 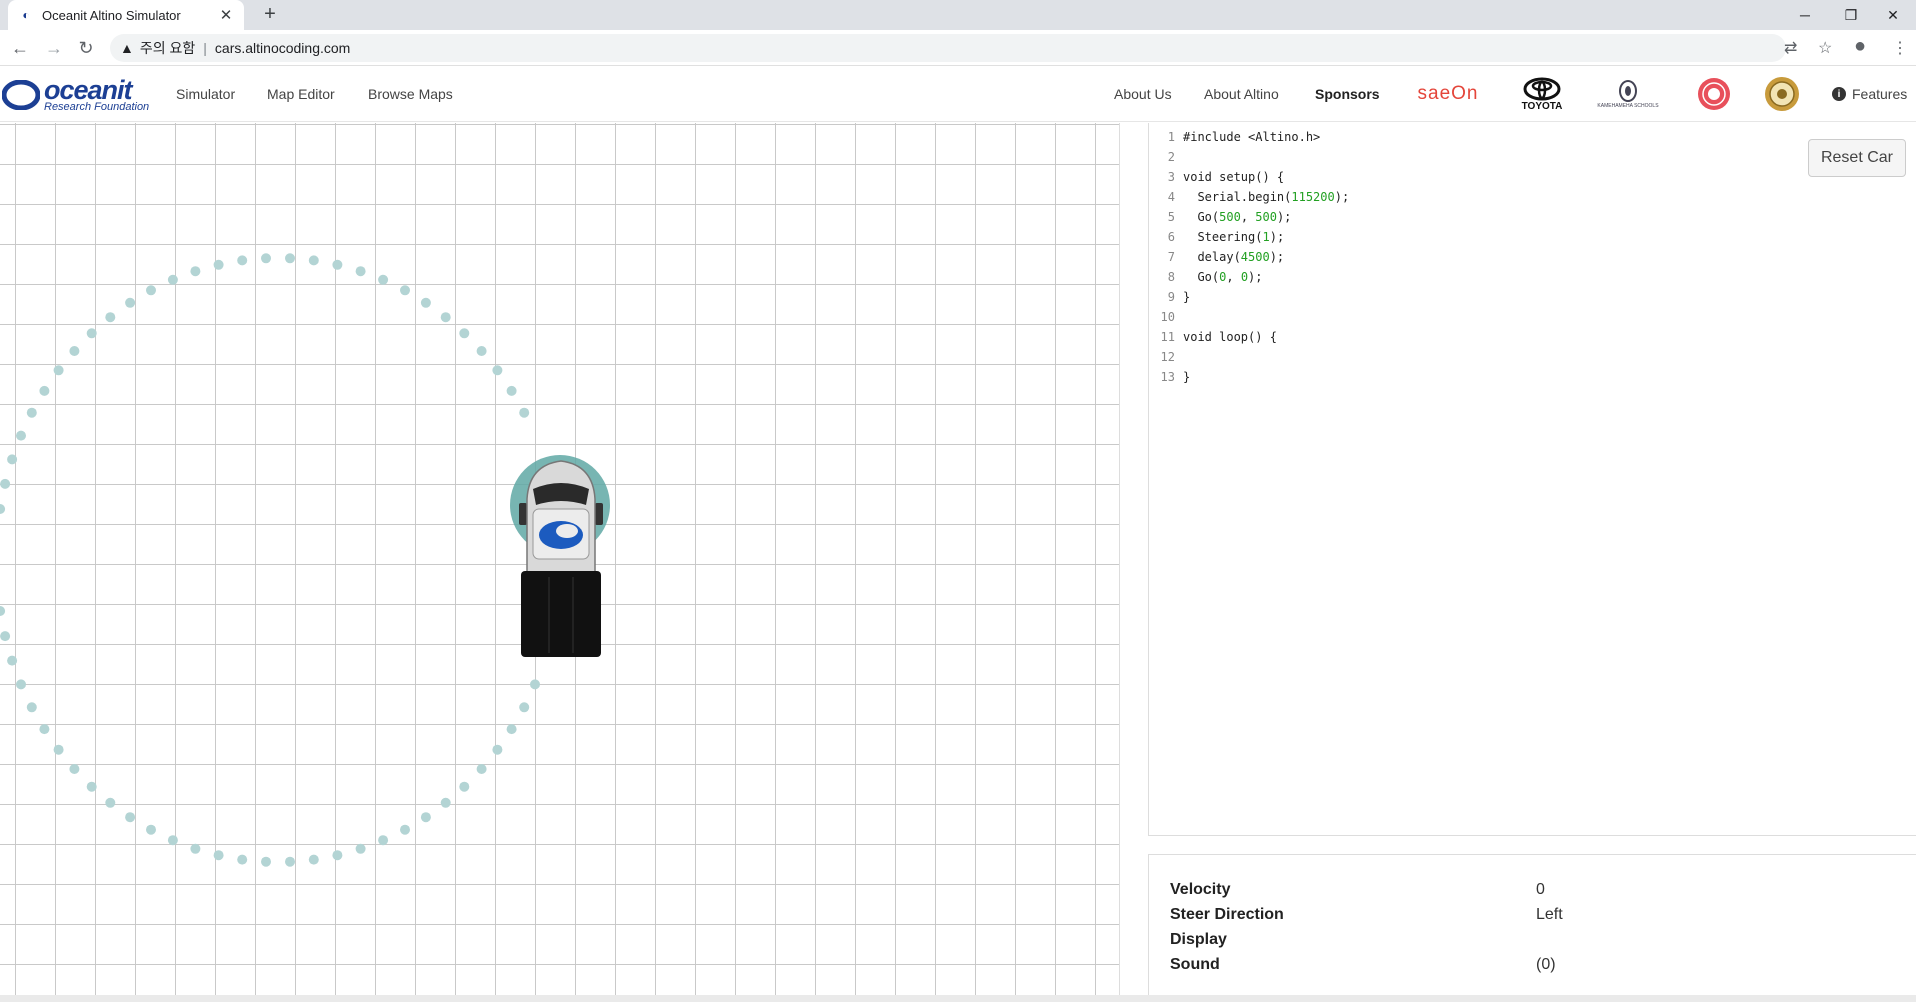 I want to click on minimize-icon: ─, so click(x=1805, y=15).